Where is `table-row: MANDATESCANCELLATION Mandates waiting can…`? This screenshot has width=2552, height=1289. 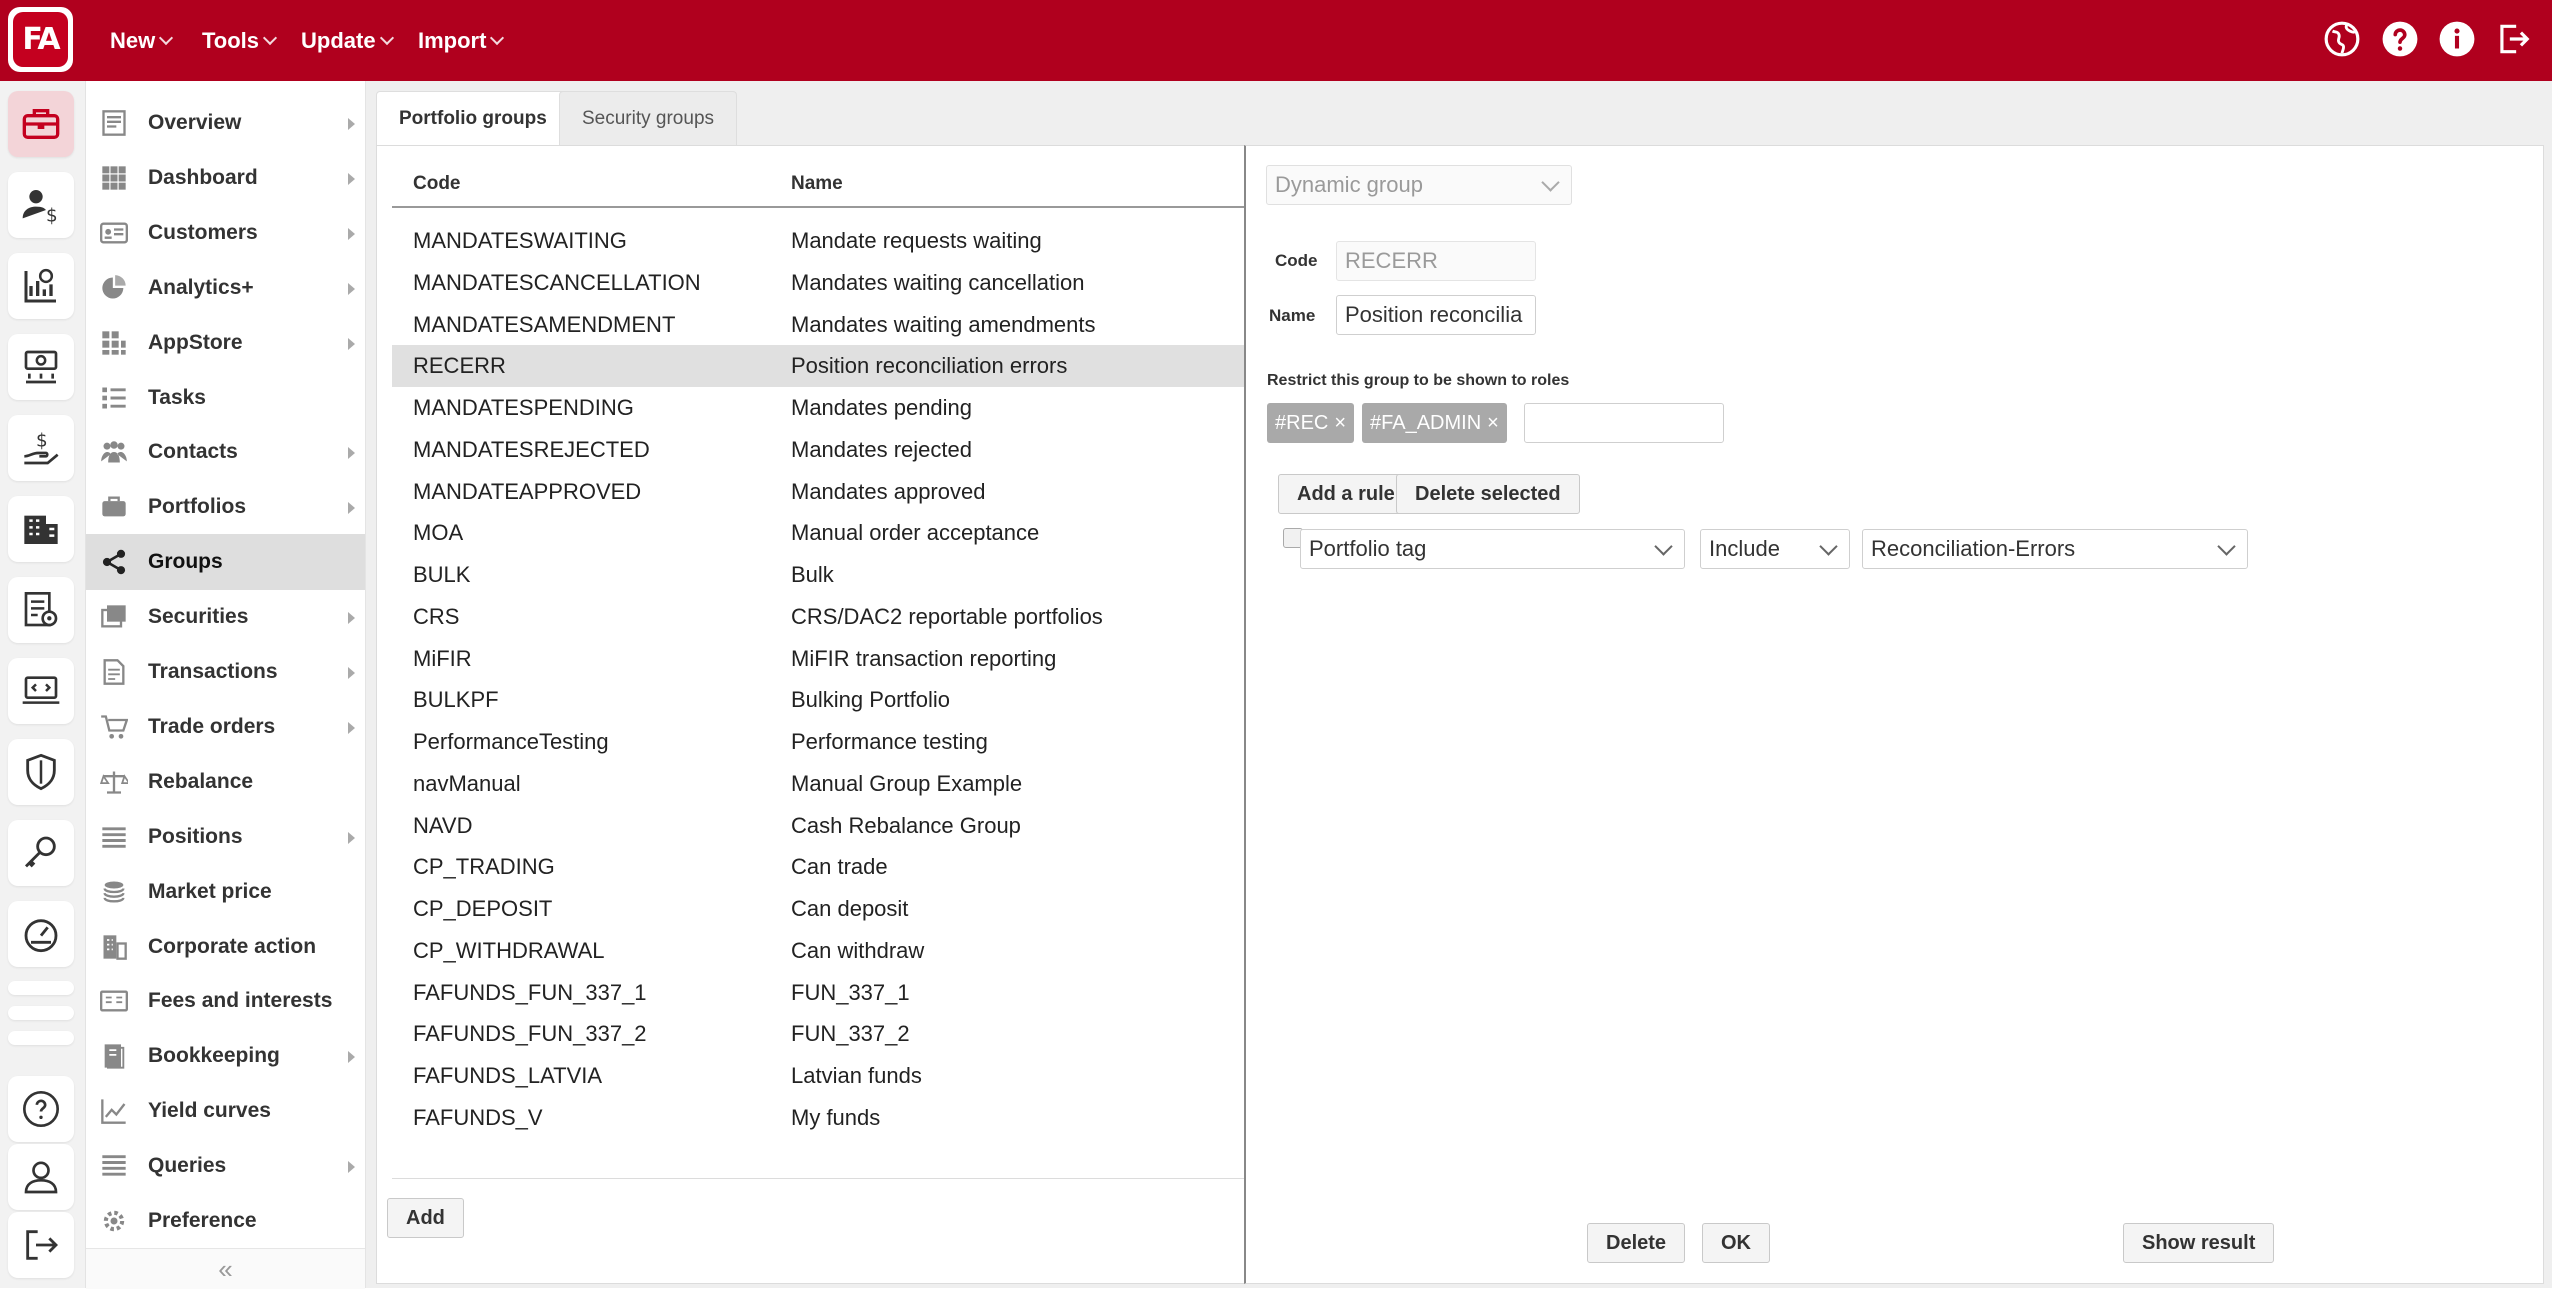
table-row: MANDATESCANCELLATION Mandates waiting can… is located at coordinates (819, 283).